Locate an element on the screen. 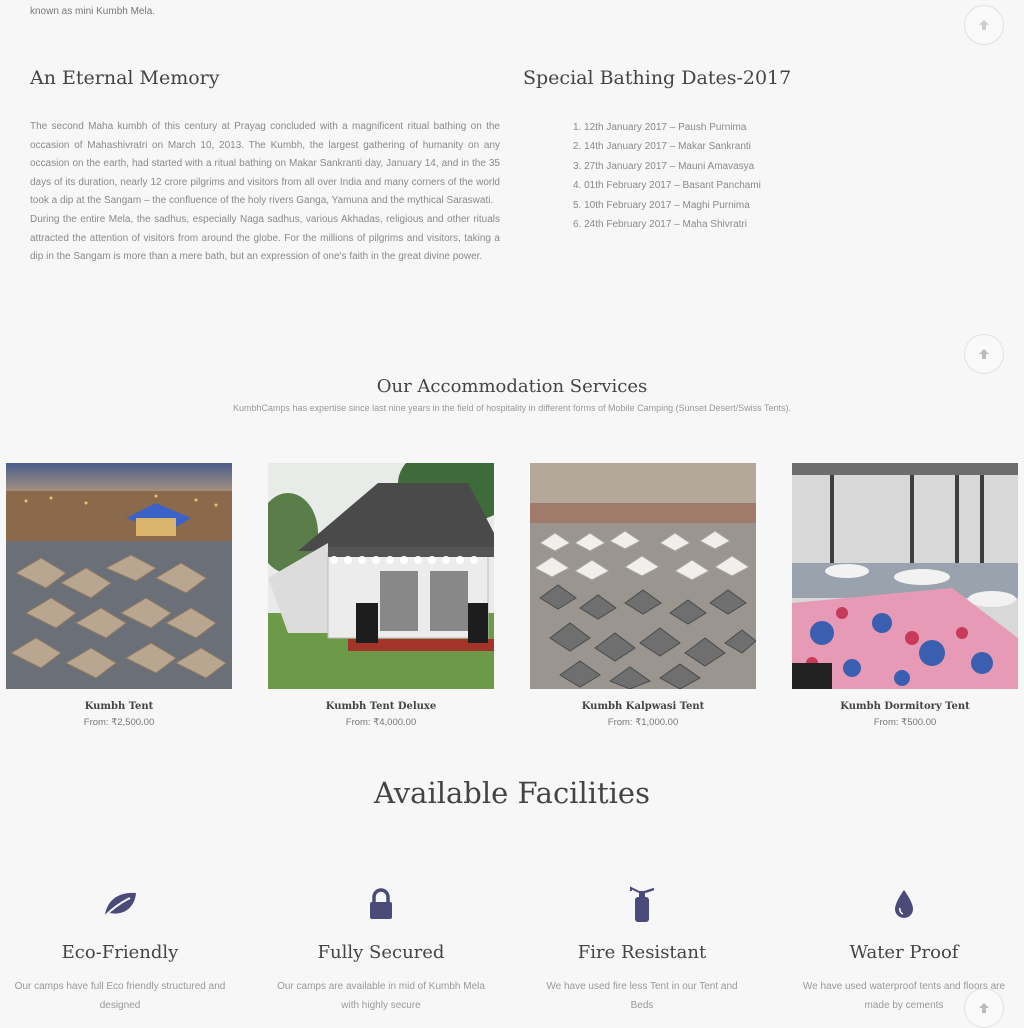  product-price: From: ₹500.00 is located at coordinates (905, 722).